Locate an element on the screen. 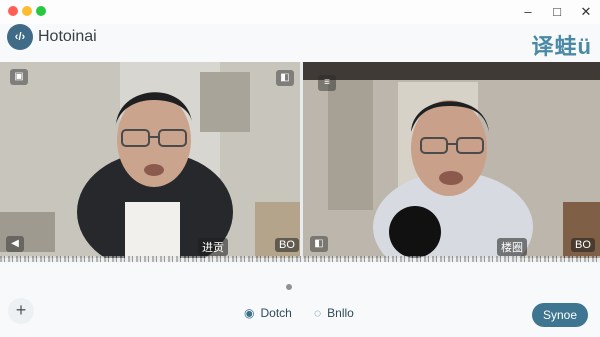 This screenshot has width=600, height=337. voice-label: Bnllo is located at coordinates (340, 313).